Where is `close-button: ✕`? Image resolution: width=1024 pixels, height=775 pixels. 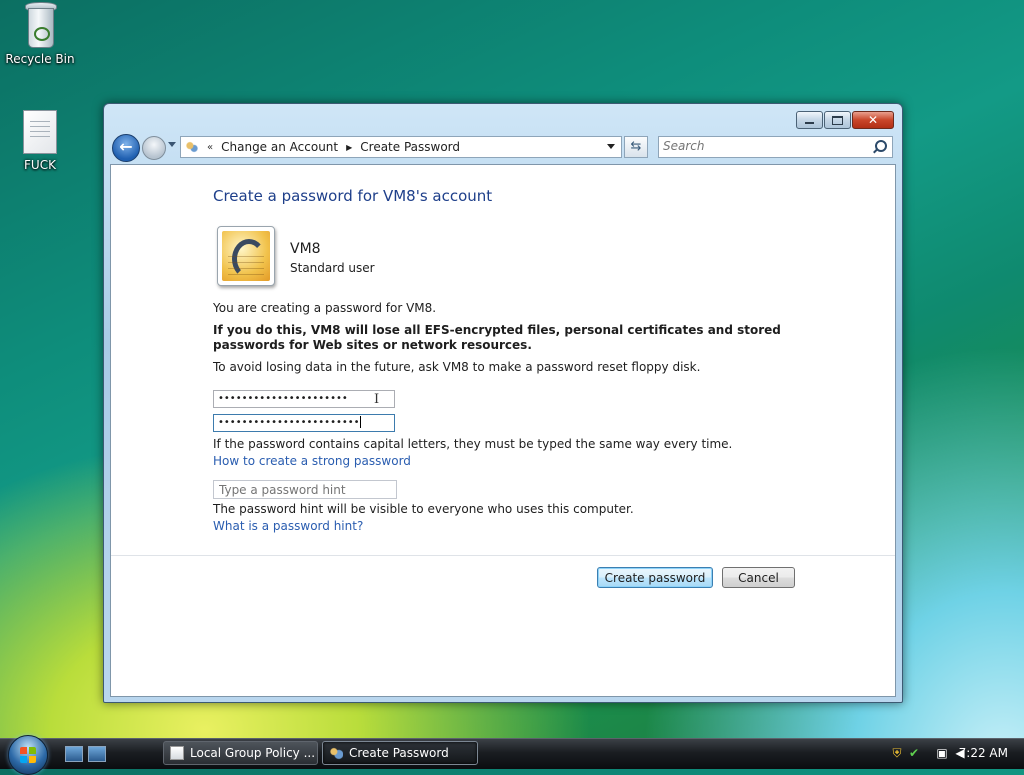
close-button: ✕ is located at coordinates (873, 120).